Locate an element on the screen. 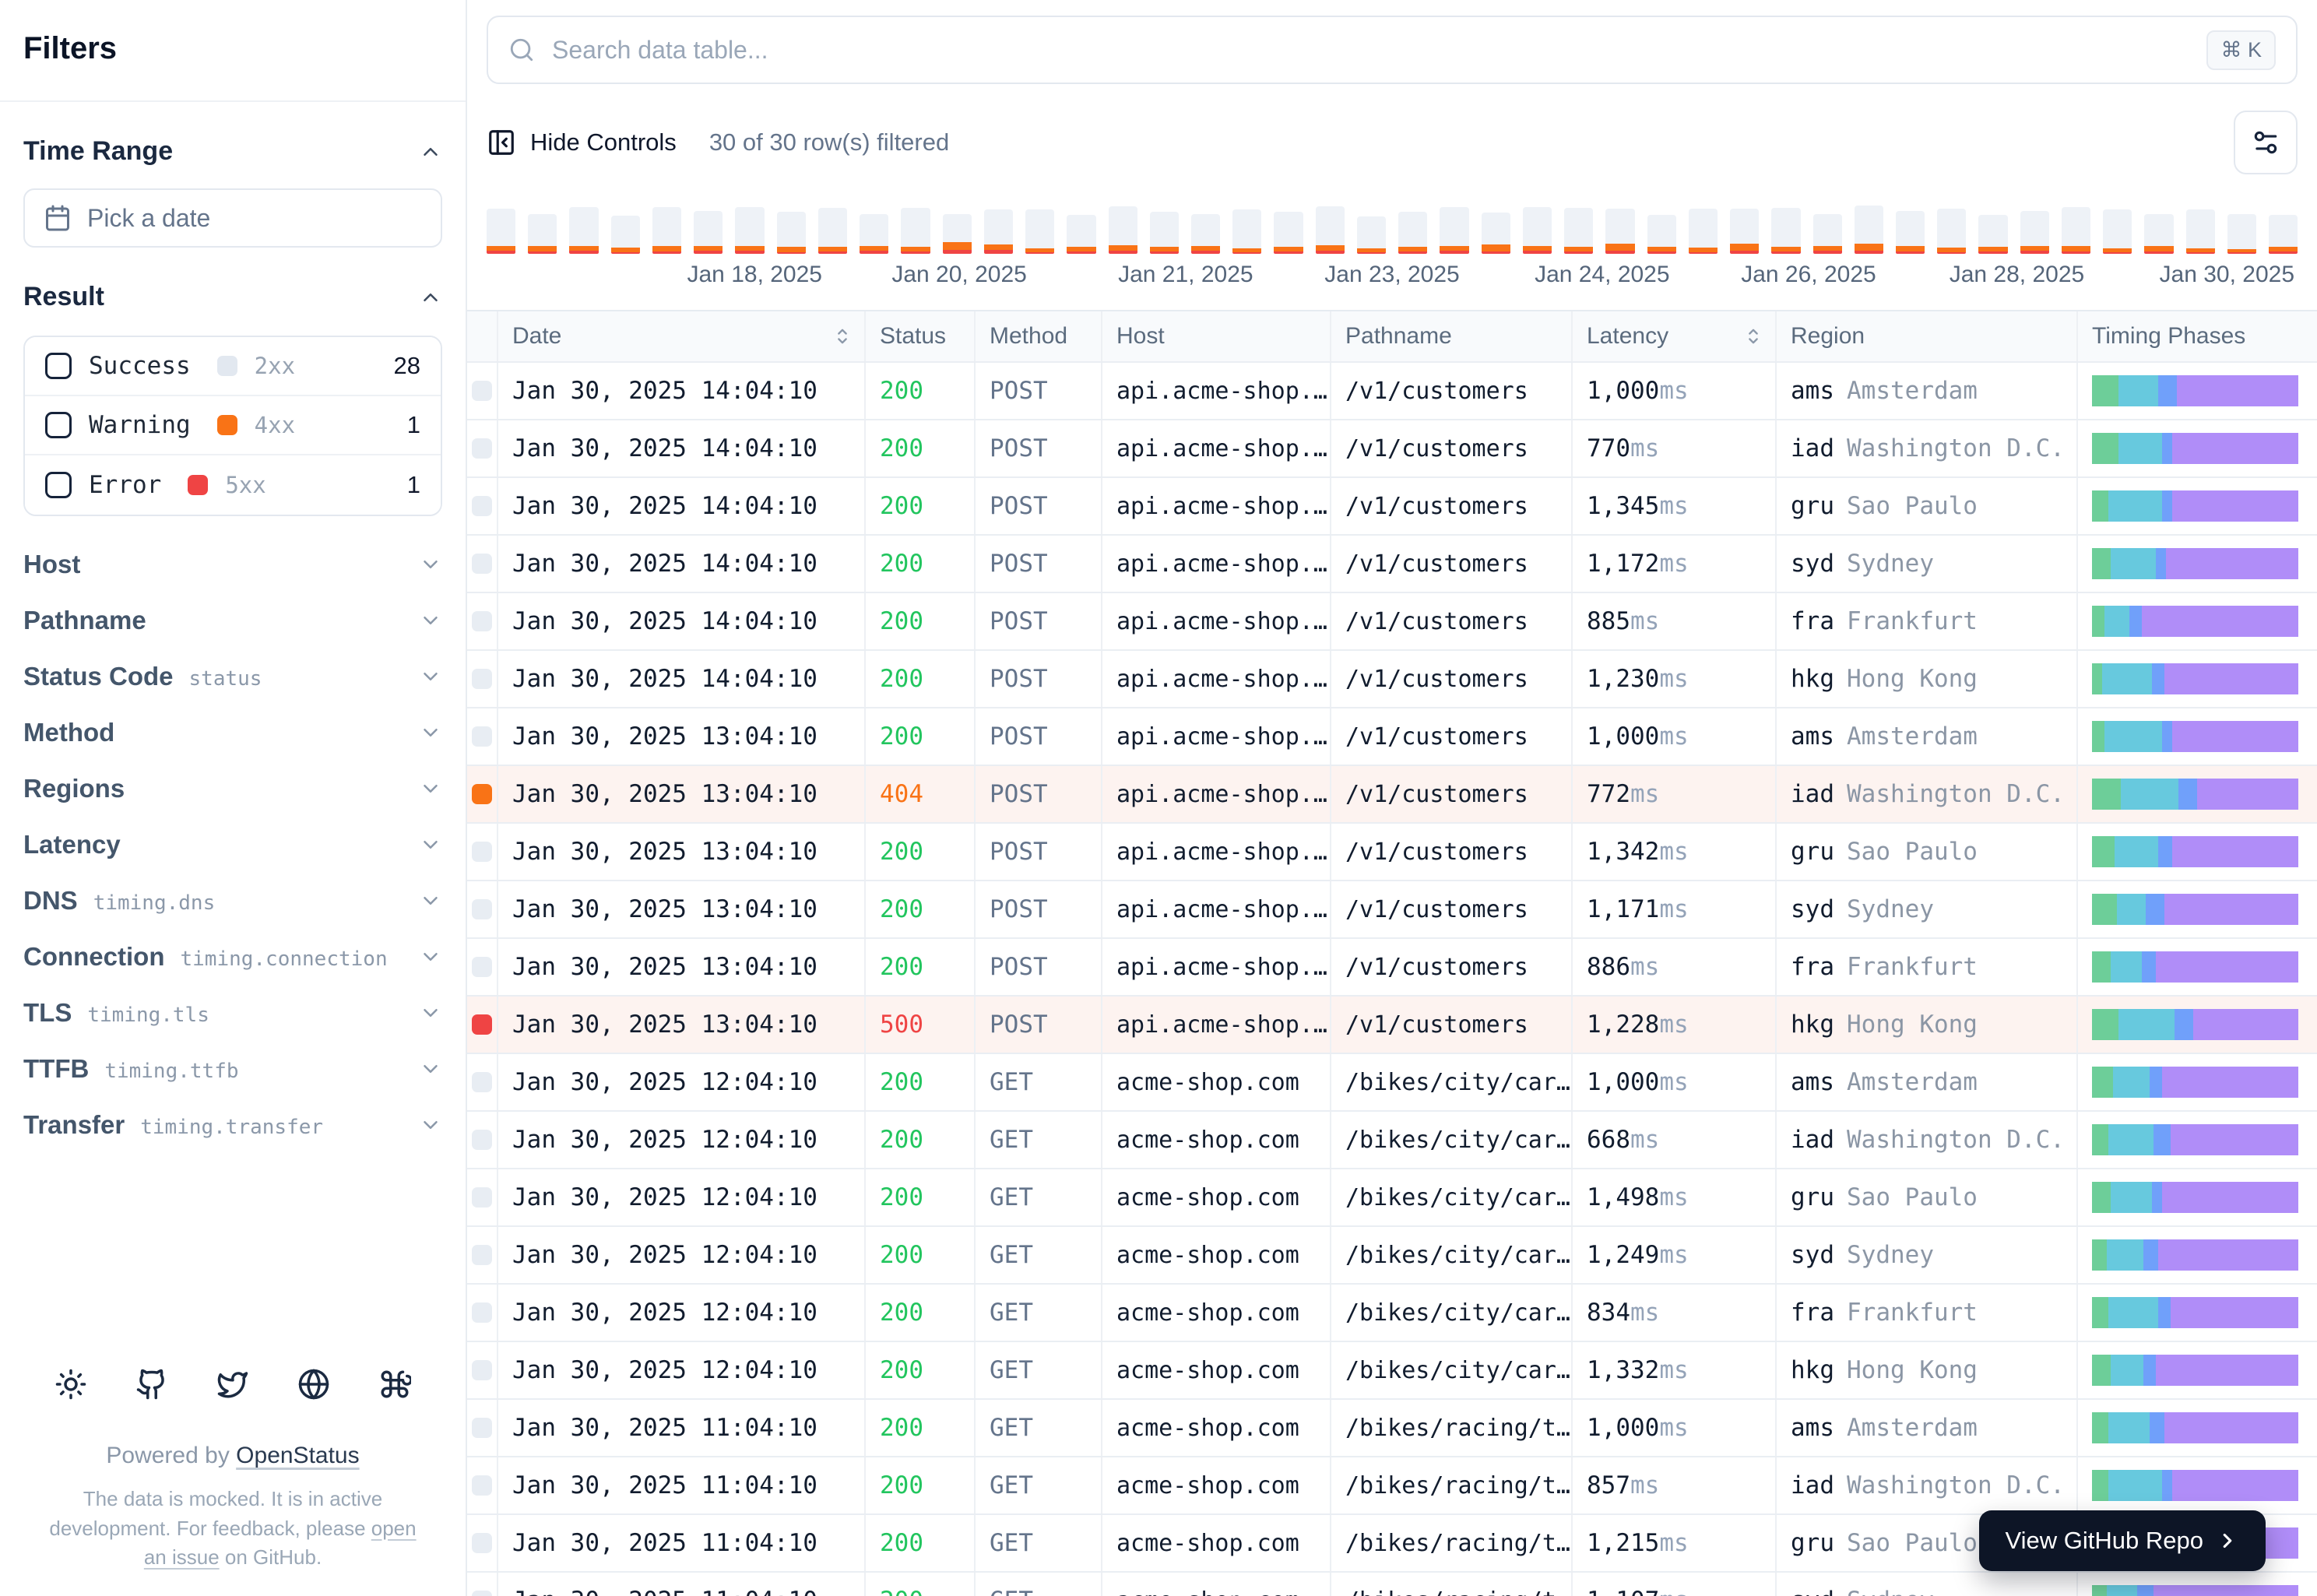  column-header-latency: Latency is located at coordinates (1675, 336).